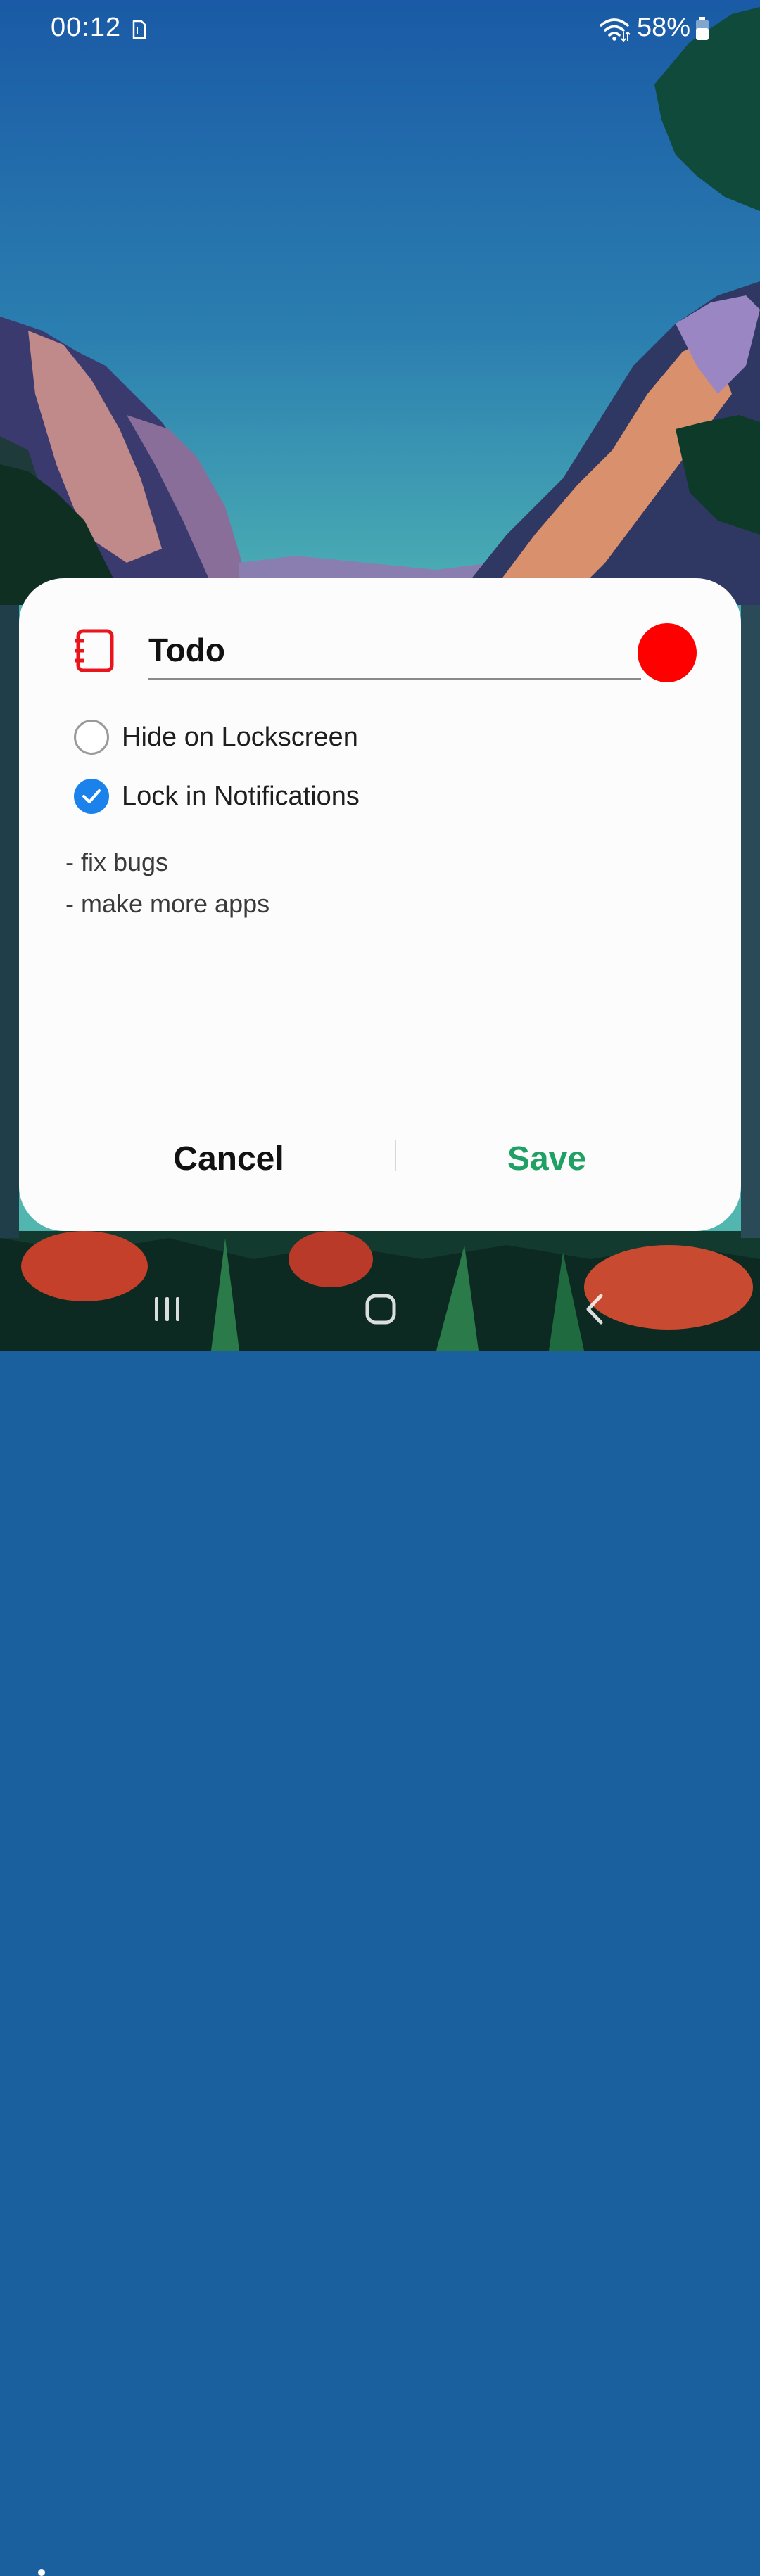 Image resolution: width=760 pixels, height=2576 pixels. What do you see at coordinates (380, 29) in the screenshot?
I see `status-bar: 00:12 58%` at bounding box center [380, 29].